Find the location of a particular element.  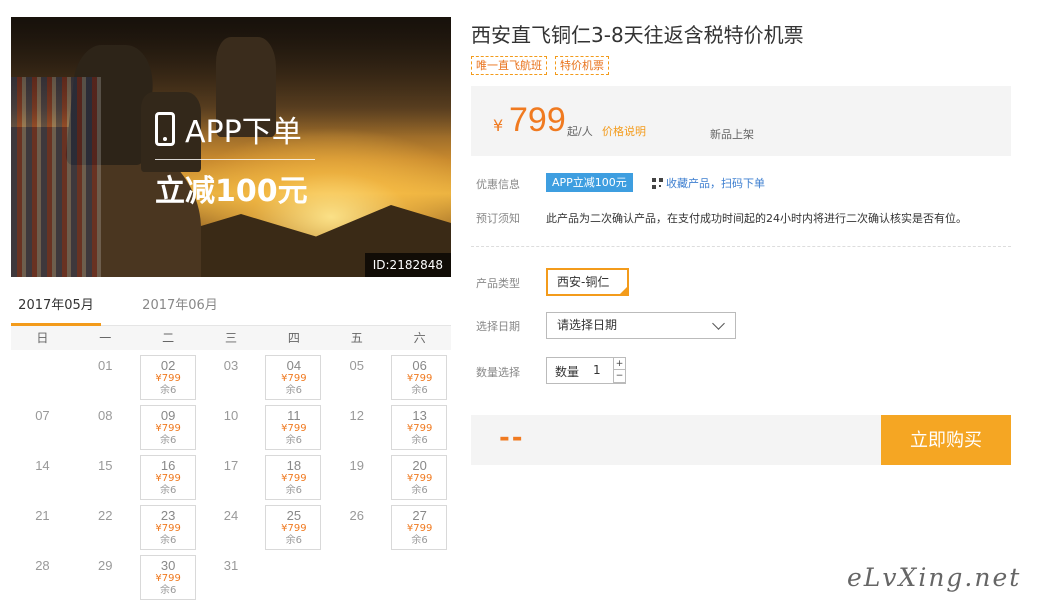

calendar-day: 10 is located at coordinates (231, 425).